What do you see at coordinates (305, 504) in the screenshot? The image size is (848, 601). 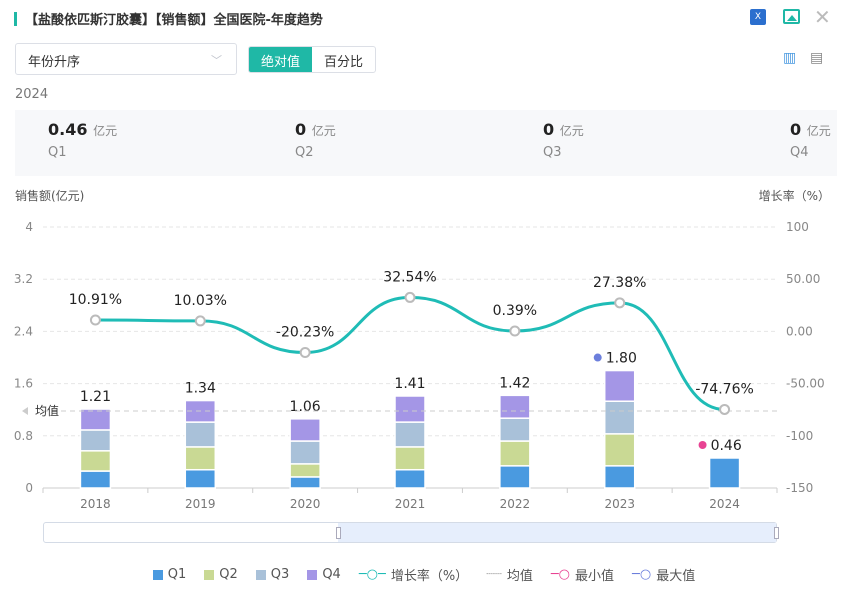 I see `x-tick-label: 2020` at bounding box center [305, 504].